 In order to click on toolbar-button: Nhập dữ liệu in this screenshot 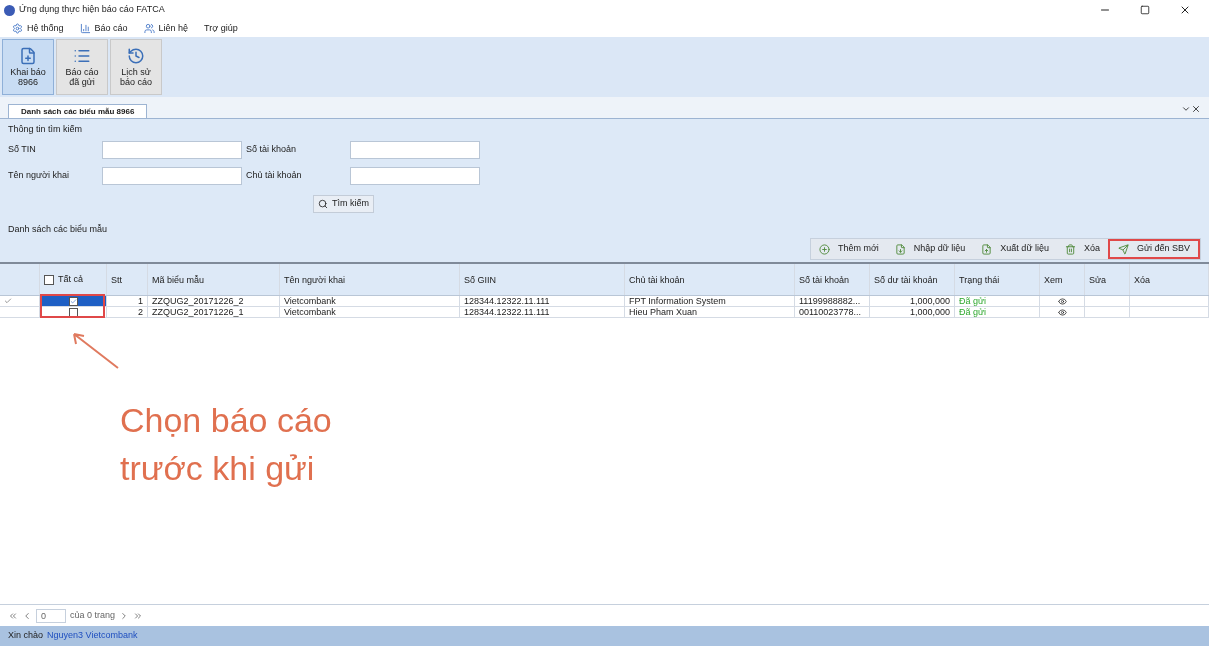, I will do `click(930, 249)`.